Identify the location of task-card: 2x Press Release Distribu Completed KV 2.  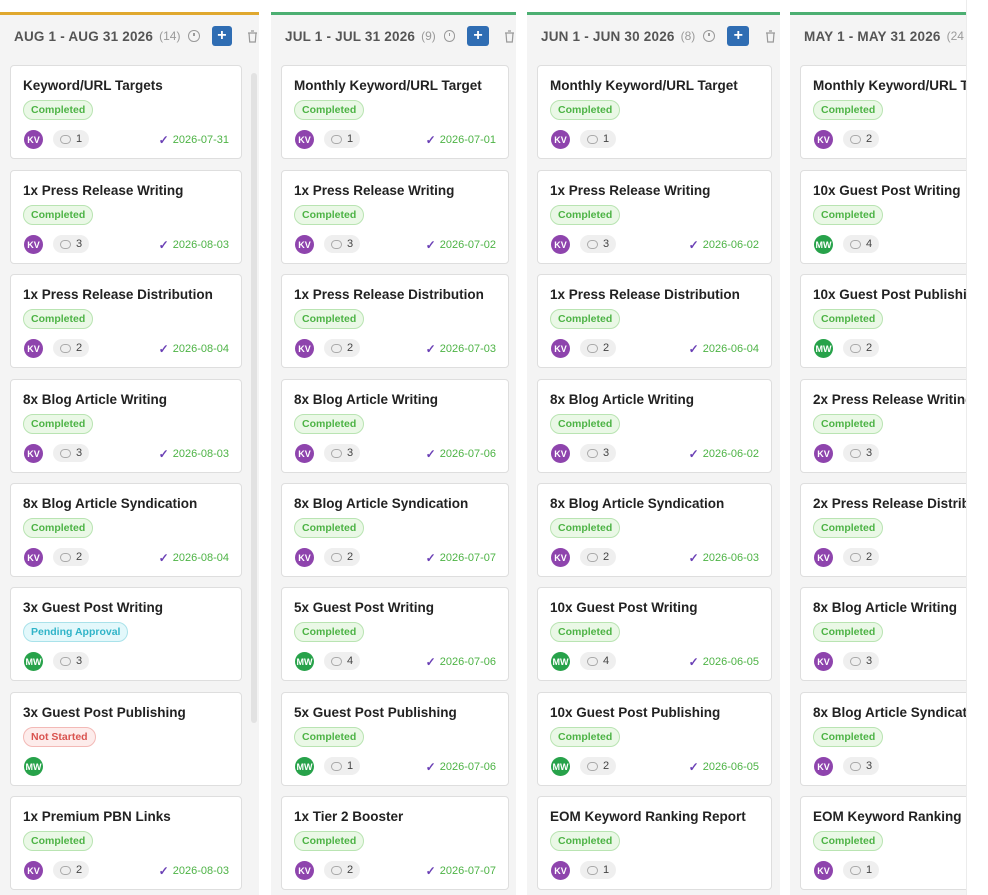
(883, 530).